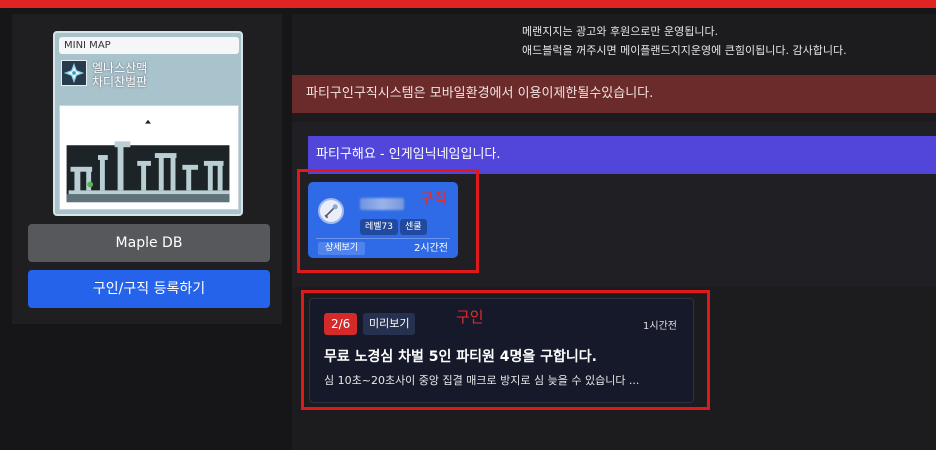  What do you see at coordinates (120, 82) in the screenshot?
I see `map-name-line2: 차디찬벌판` at bounding box center [120, 82].